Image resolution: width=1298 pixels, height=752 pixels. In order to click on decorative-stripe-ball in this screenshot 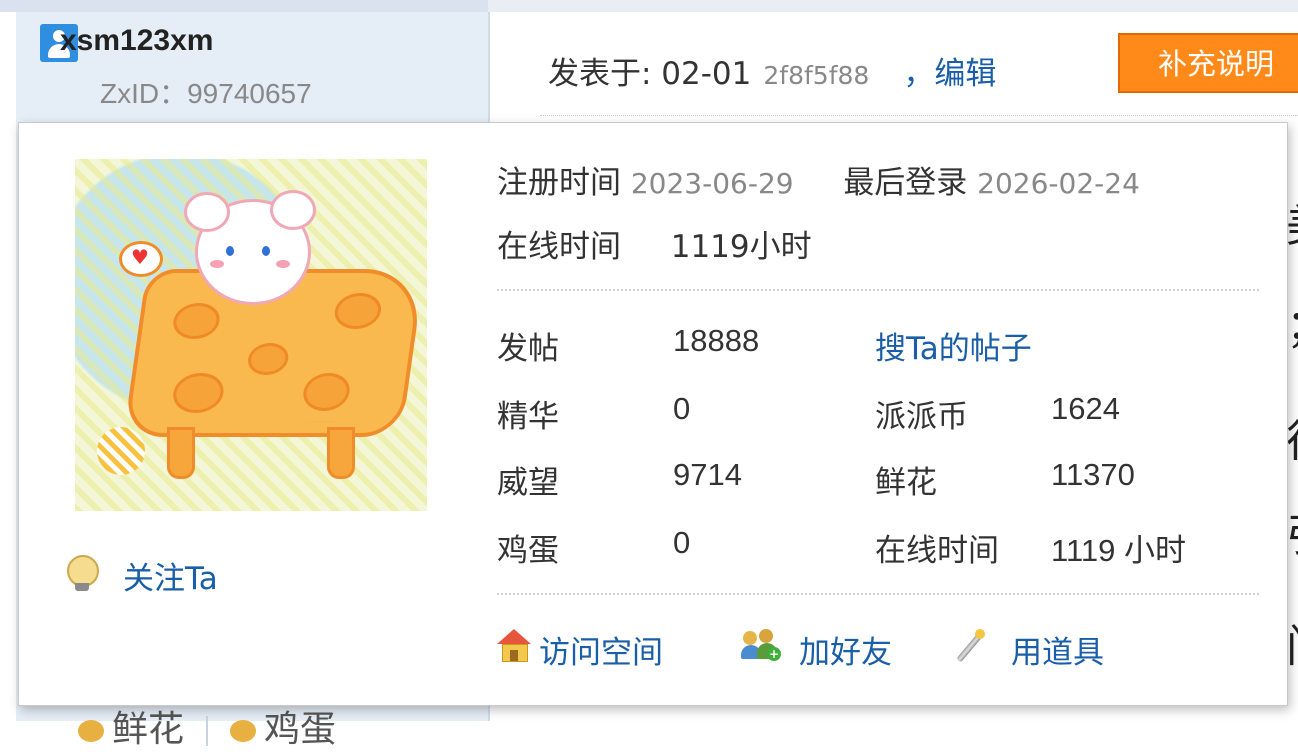, I will do `click(121, 451)`.